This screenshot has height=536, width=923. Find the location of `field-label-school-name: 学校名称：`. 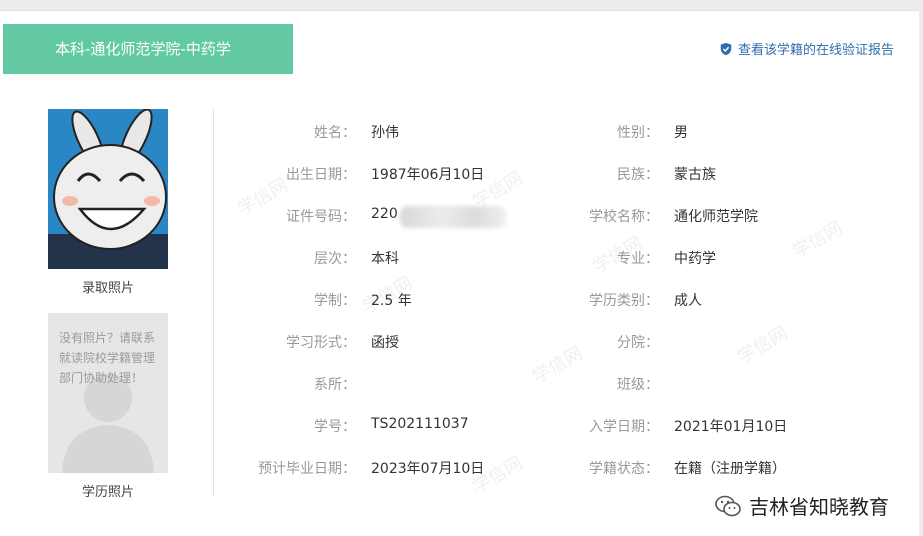

field-label-school-name: 学校名称： is located at coordinates (624, 217).